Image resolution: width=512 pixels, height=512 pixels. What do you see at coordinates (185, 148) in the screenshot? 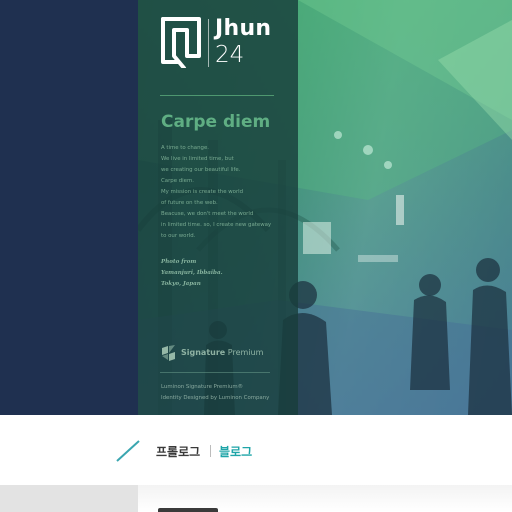
I see `body-line: A time to change.` at bounding box center [185, 148].